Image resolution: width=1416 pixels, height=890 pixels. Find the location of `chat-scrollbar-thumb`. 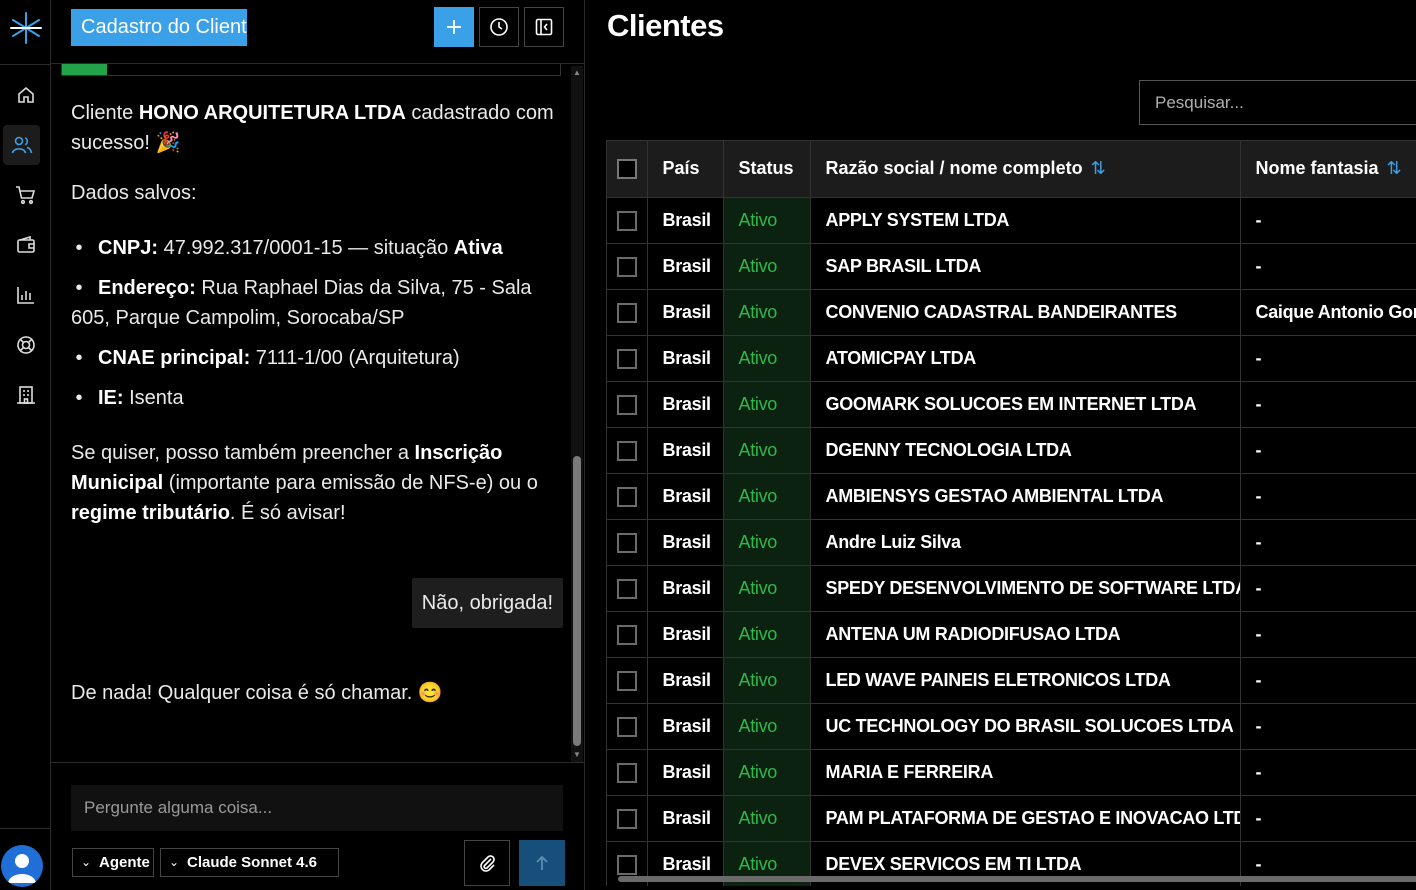

chat-scrollbar-thumb is located at coordinates (577, 601).